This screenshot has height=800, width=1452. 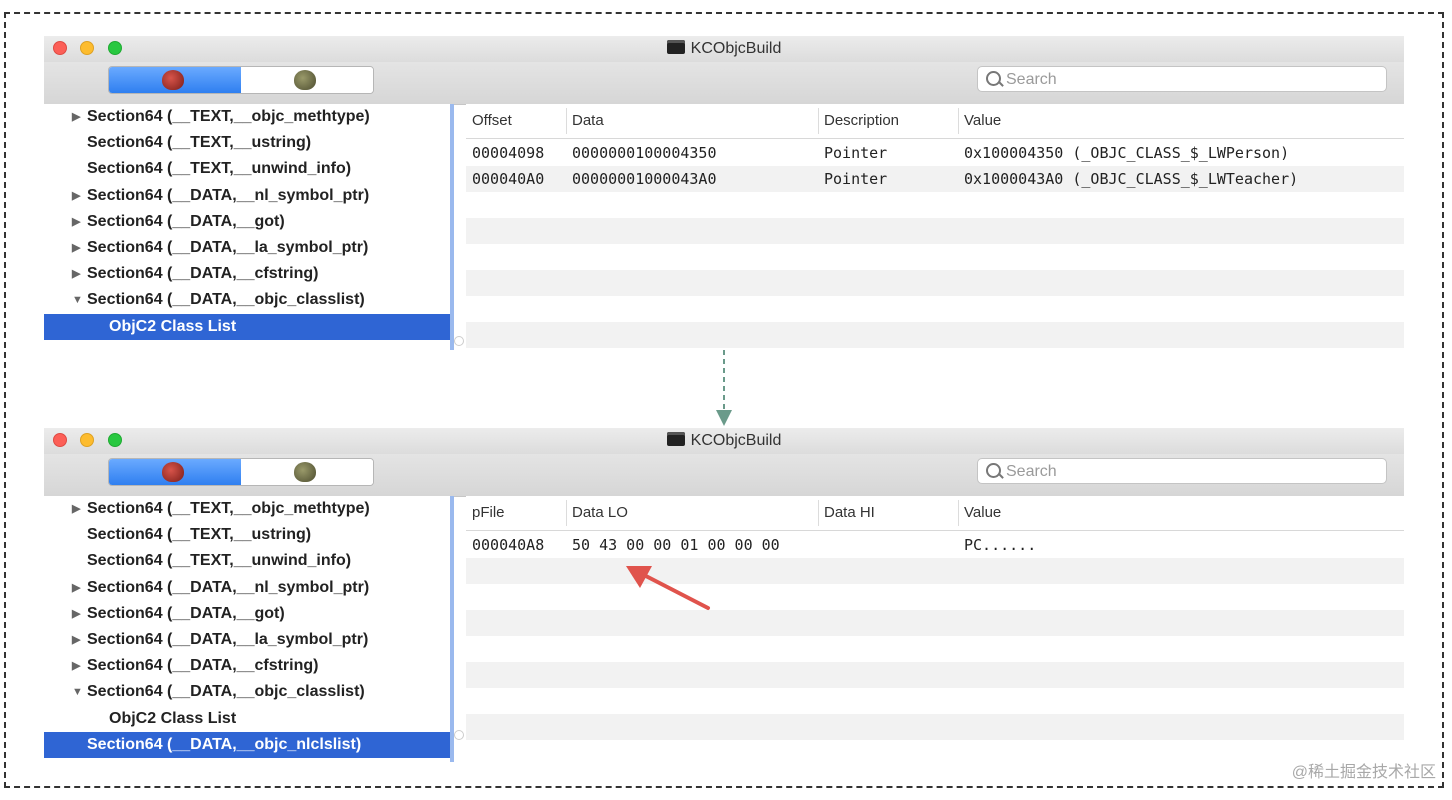 I want to click on tree-item-label: Section64 (__DATA,__la_symbol_ptr), so click(x=228, y=247).